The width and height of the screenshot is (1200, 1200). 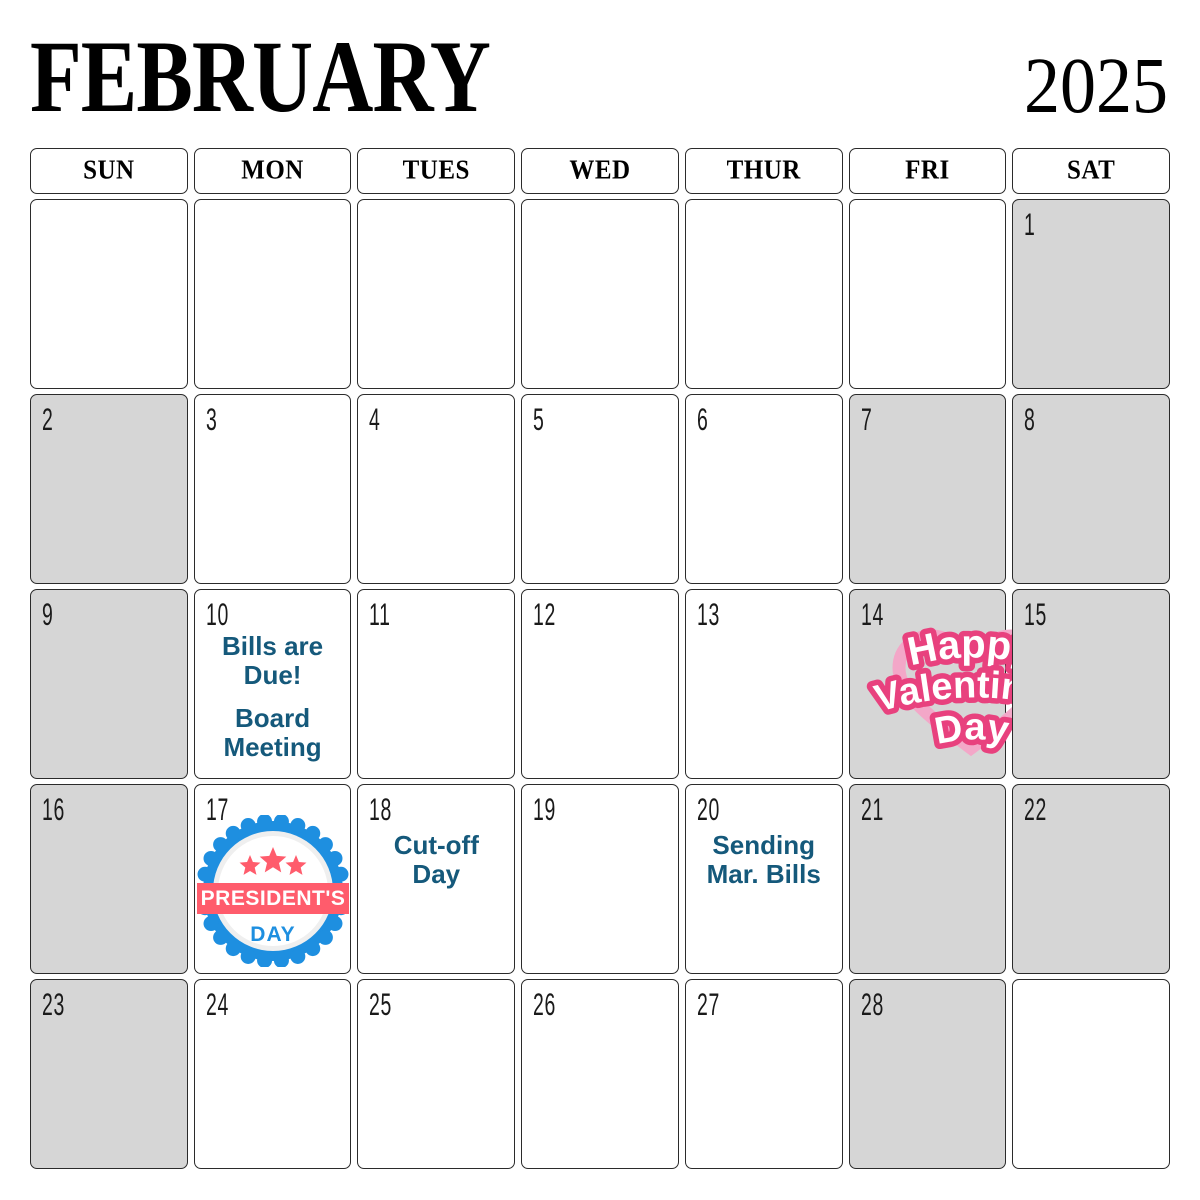 I want to click on day-cell-15: 15, so click(x=1091, y=684).